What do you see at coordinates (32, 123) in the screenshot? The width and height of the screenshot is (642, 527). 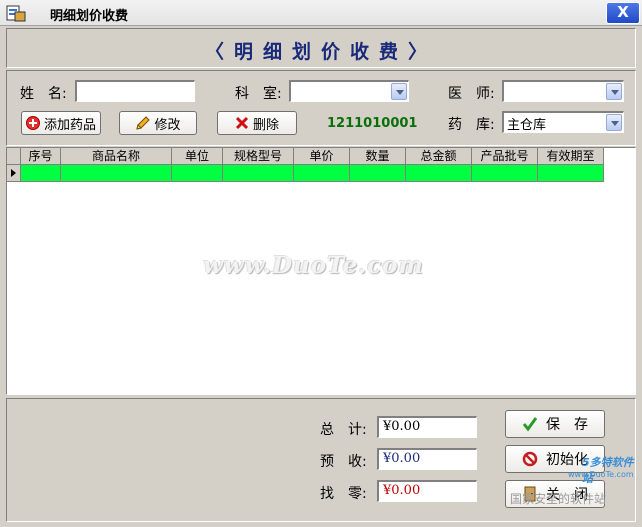 I see `plus-icon` at bounding box center [32, 123].